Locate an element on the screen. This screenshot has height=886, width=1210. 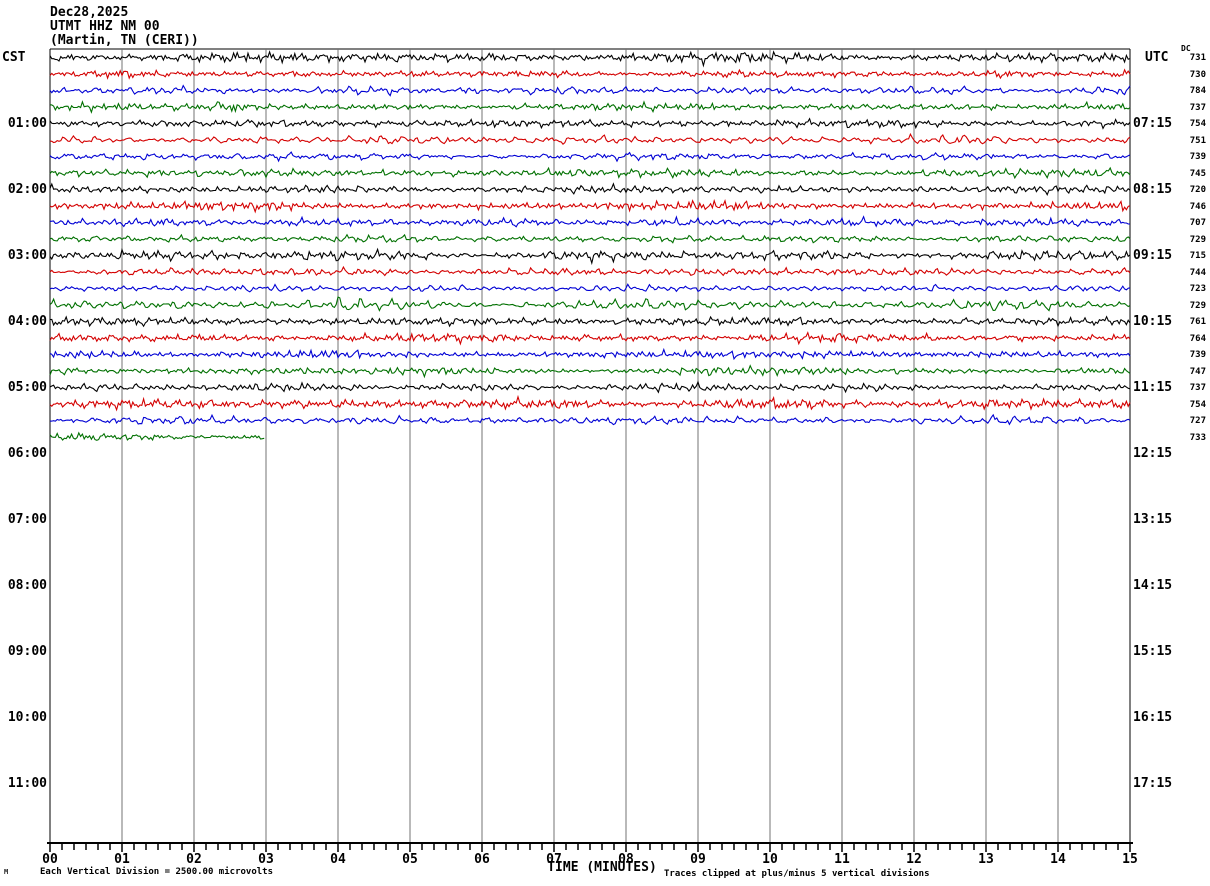
left-hour-label: 10:00 is located at coordinates (27, 717).